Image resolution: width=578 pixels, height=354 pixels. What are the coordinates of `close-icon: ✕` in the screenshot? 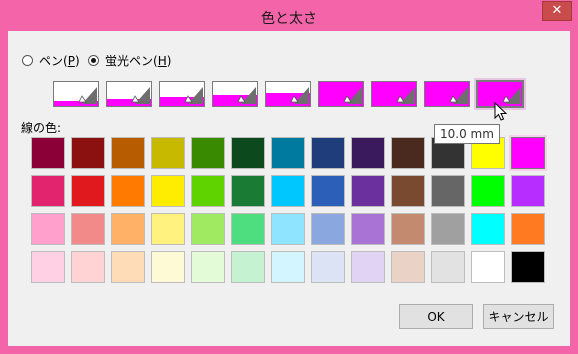 It's located at (557, 11).